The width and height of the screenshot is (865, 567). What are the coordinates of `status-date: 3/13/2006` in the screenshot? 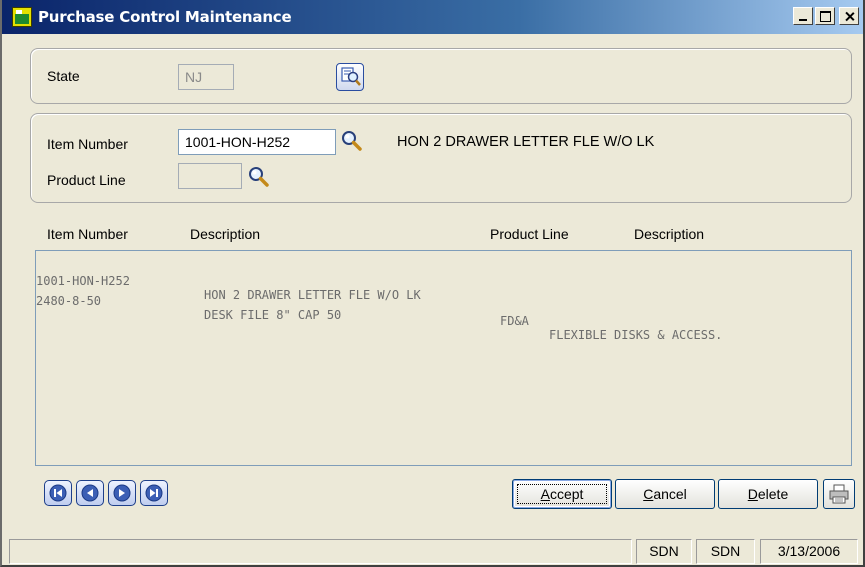 It's located at (809, 551).